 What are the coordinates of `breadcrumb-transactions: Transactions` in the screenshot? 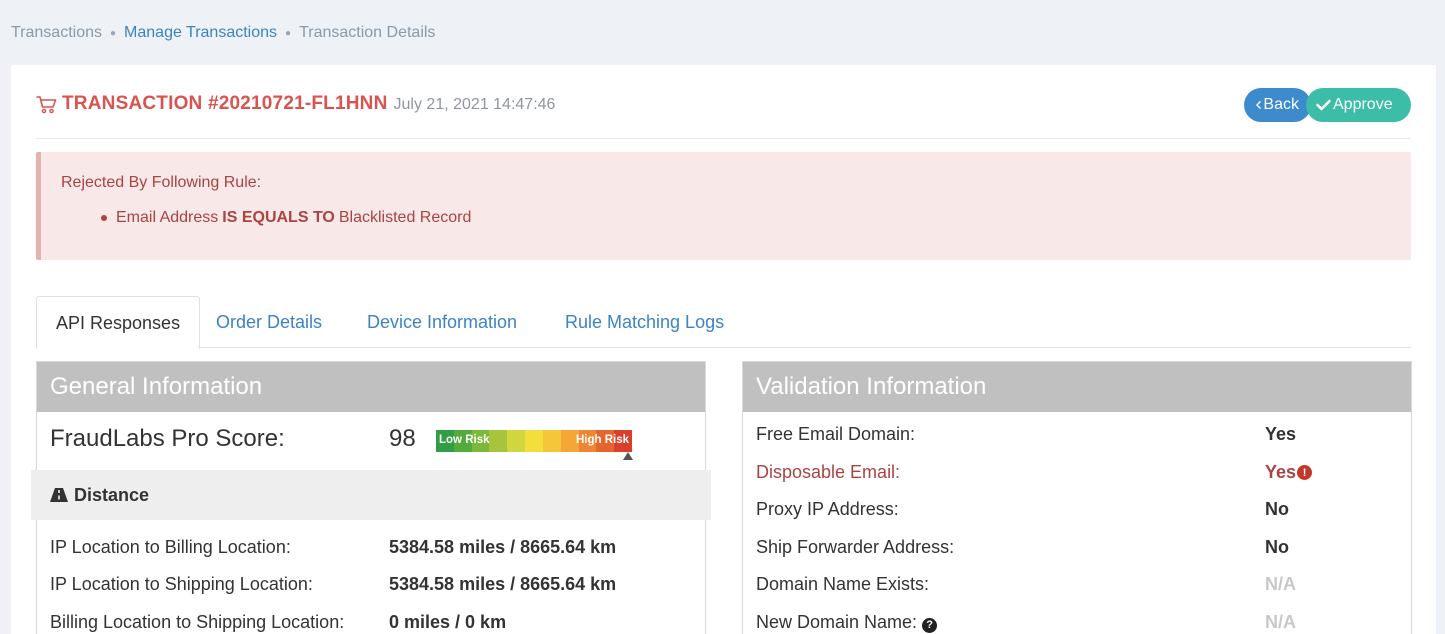 It's located at (56, 33).